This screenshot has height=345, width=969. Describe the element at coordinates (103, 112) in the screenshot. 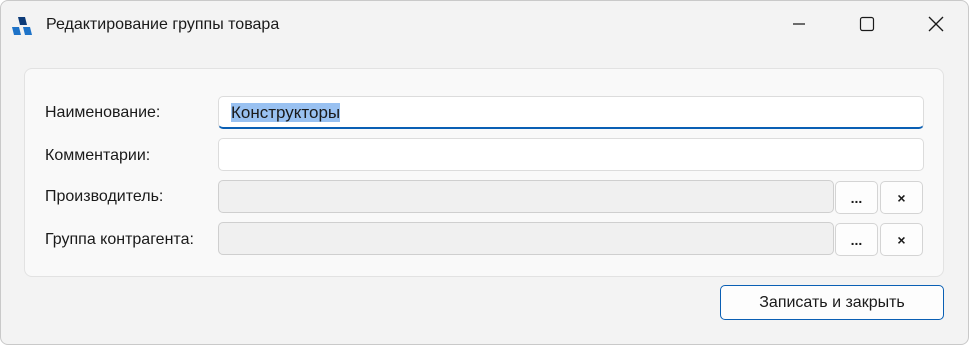

I see `name-label: Наименование:` at that location.